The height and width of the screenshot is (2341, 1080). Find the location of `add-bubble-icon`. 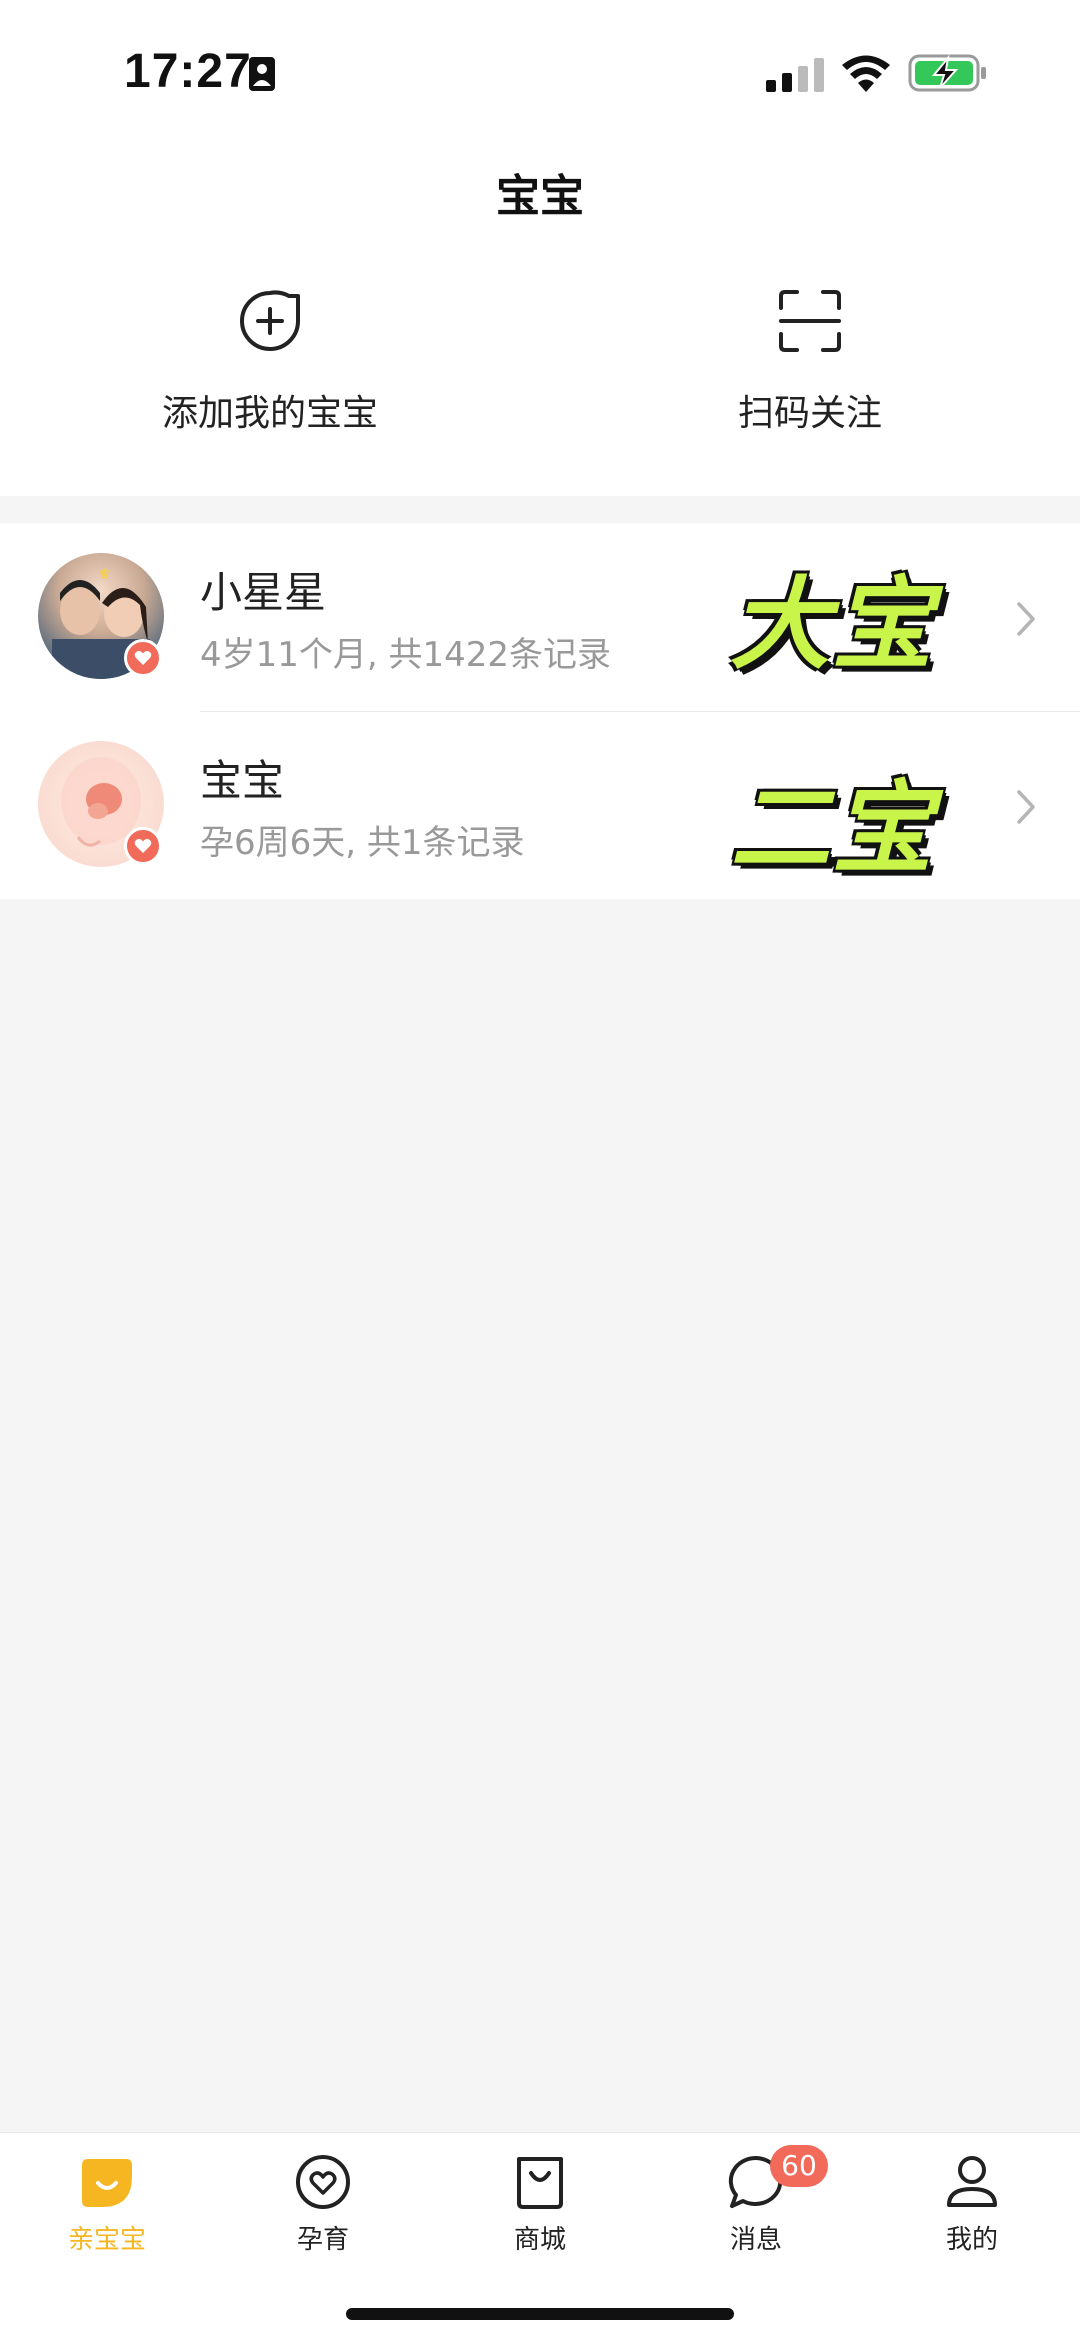

add-bubble-icon is located at coordinates (270, 320).